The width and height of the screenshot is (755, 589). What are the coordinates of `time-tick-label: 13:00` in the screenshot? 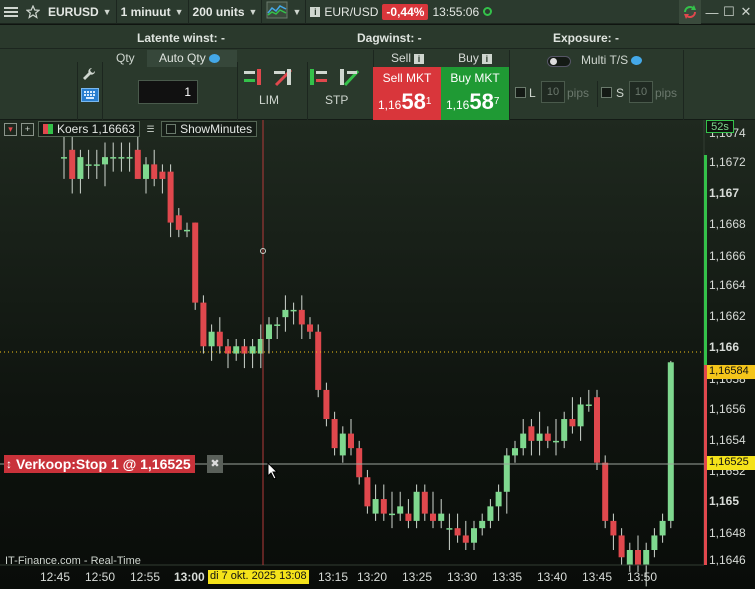 It's located at (189, 577).